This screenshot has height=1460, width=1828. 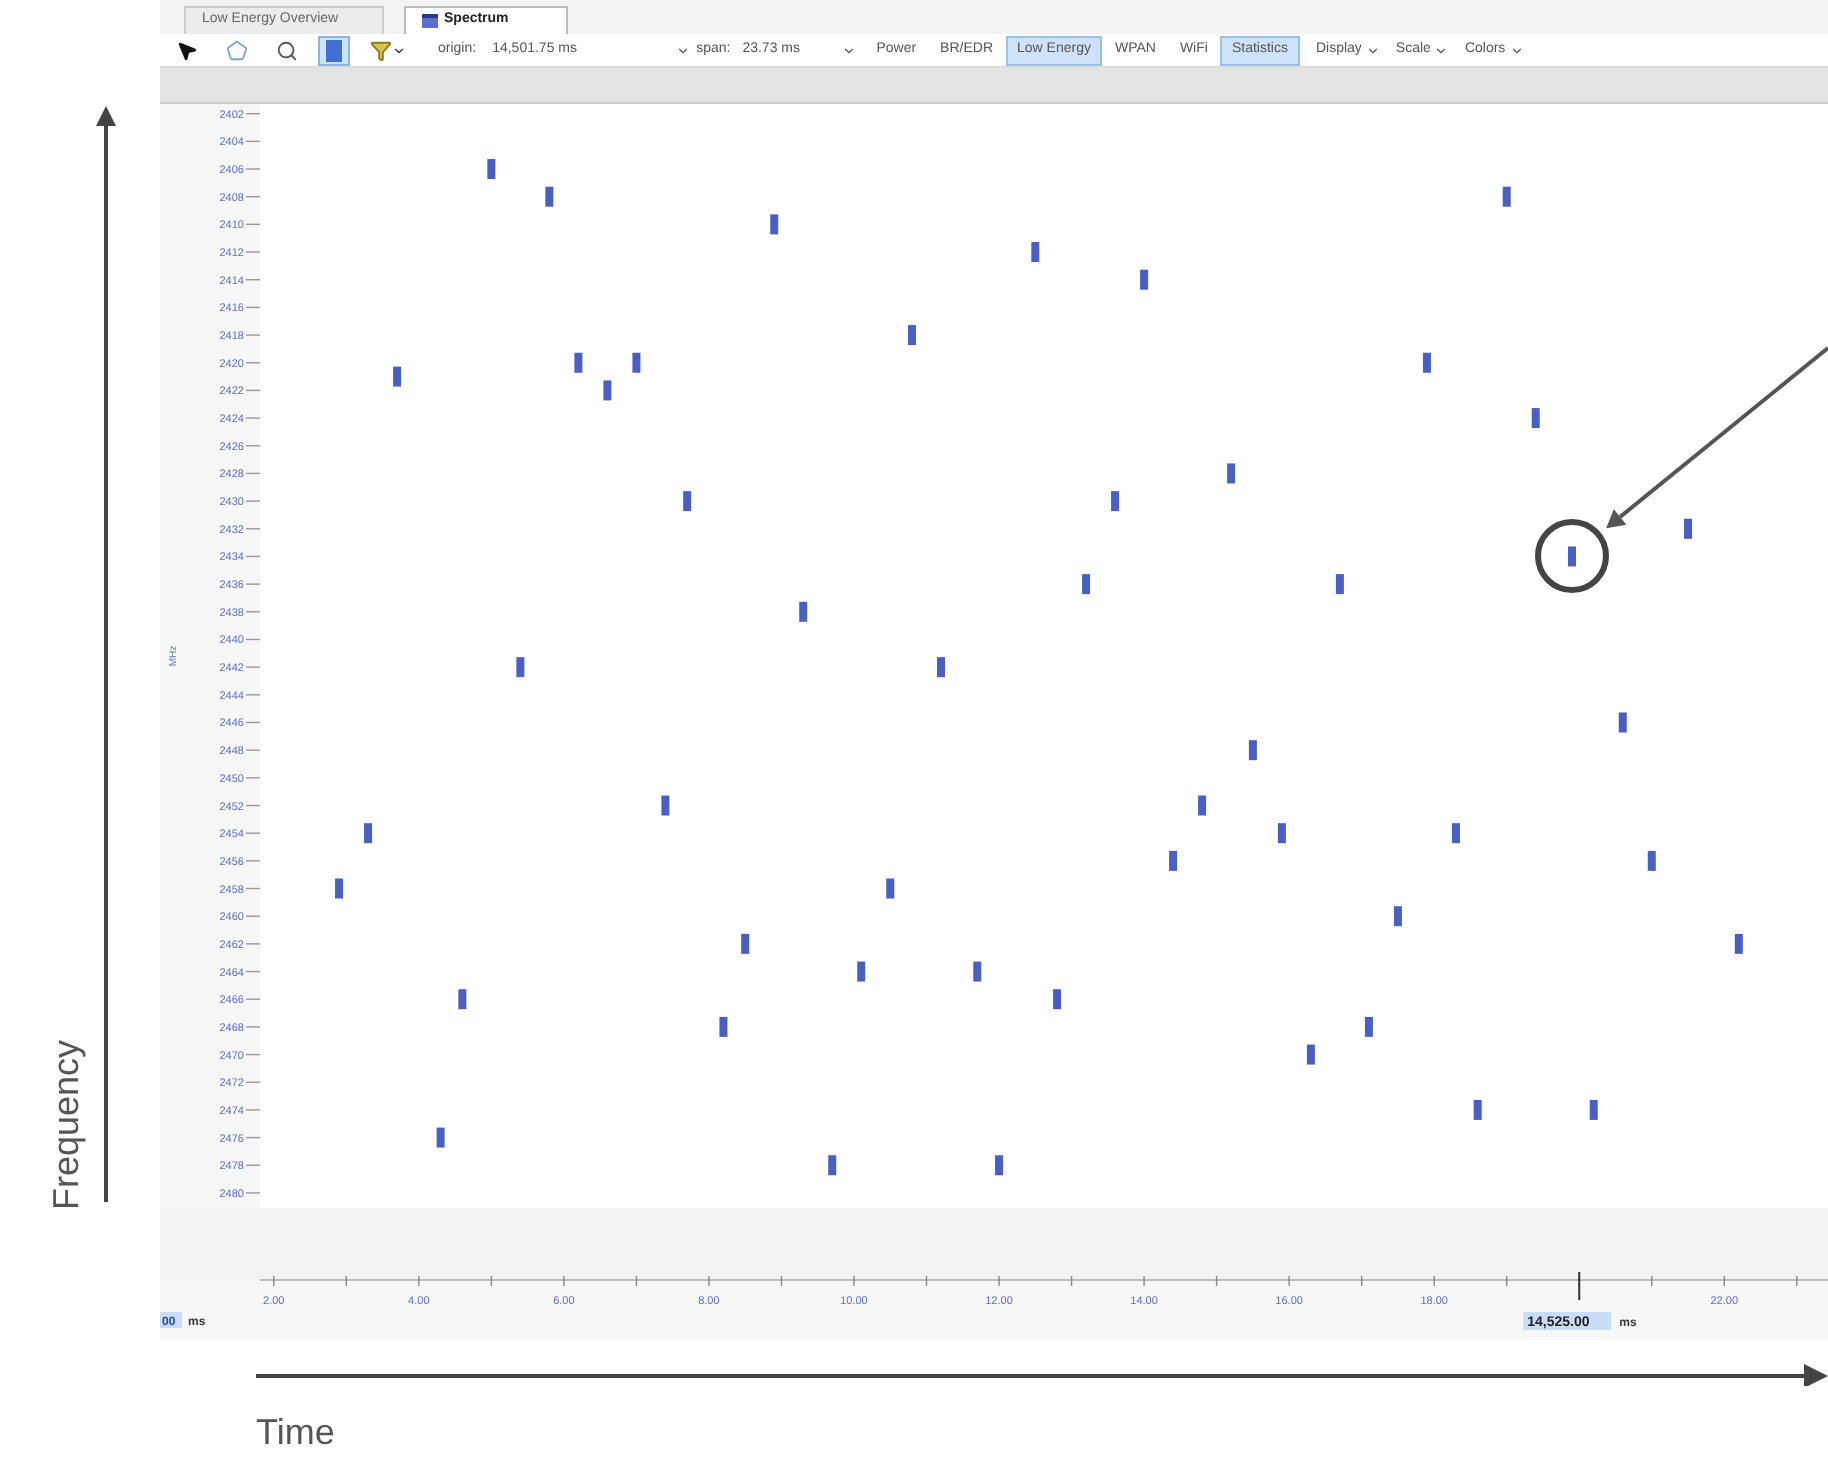 I want to click on axis-annotation: Time, so click(x=295, y=1433).